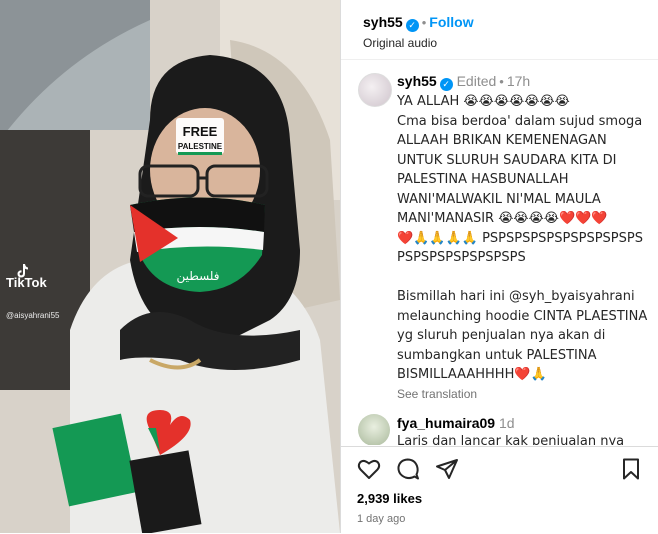  I want to click on edited-label: Edited, so click(476, 81).